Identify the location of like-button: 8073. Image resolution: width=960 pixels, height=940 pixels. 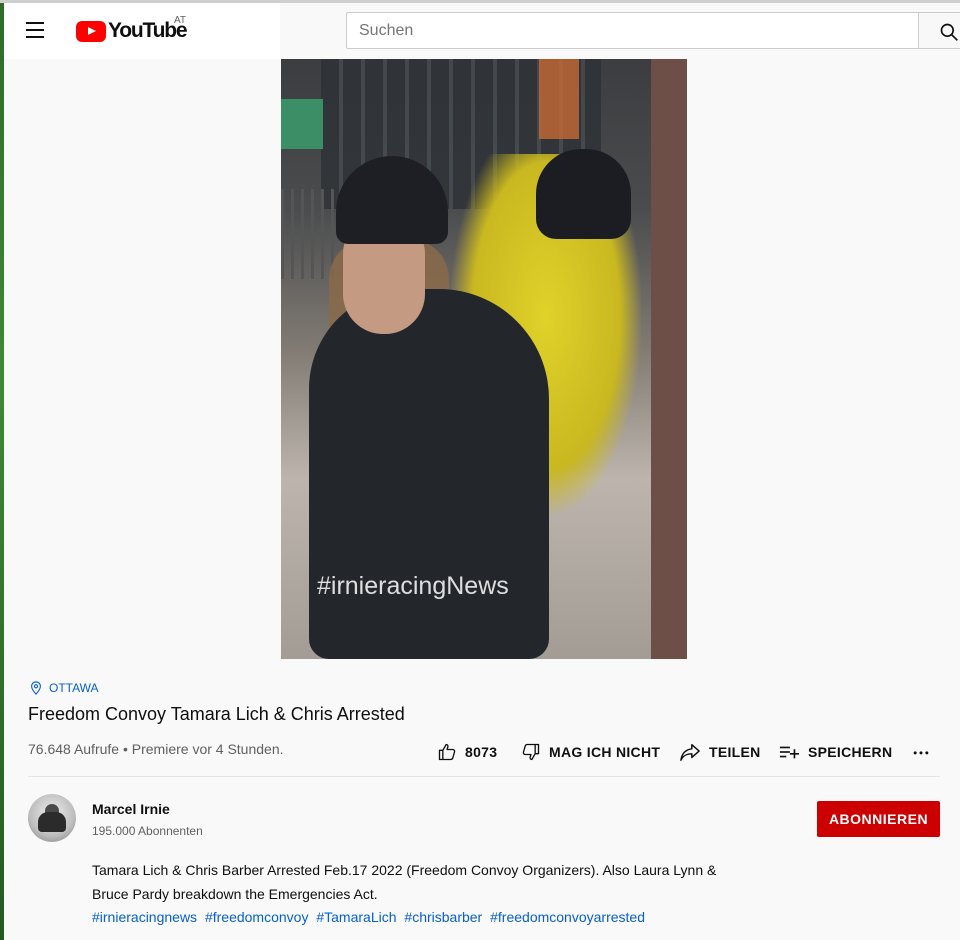
(467, 752).